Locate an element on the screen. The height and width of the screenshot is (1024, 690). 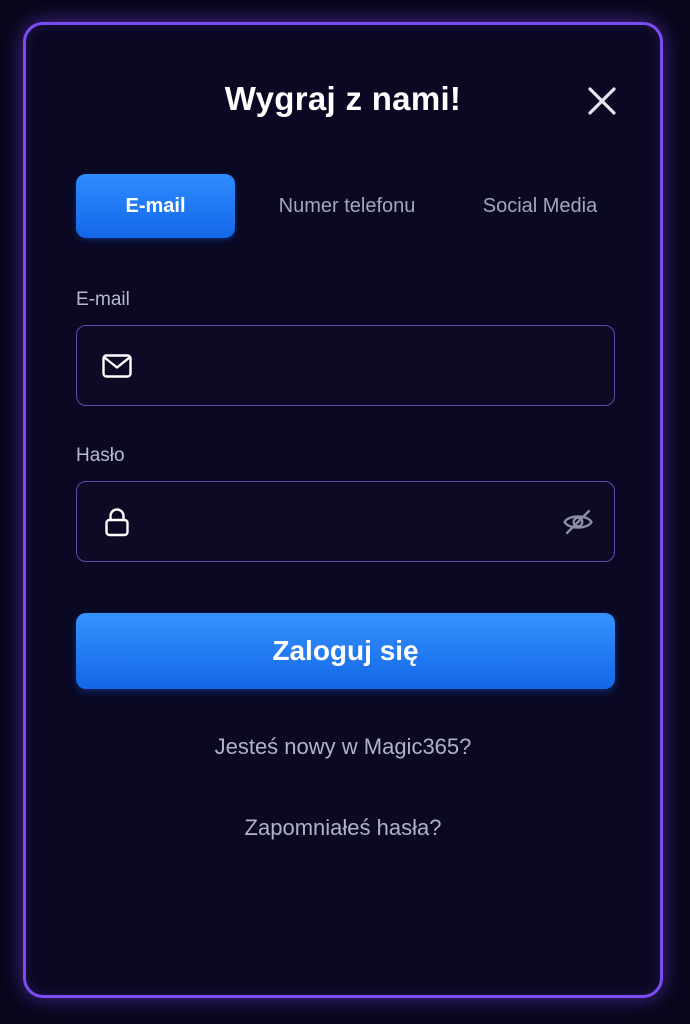
password-label: Hasło is located at coordinates (100, 455).